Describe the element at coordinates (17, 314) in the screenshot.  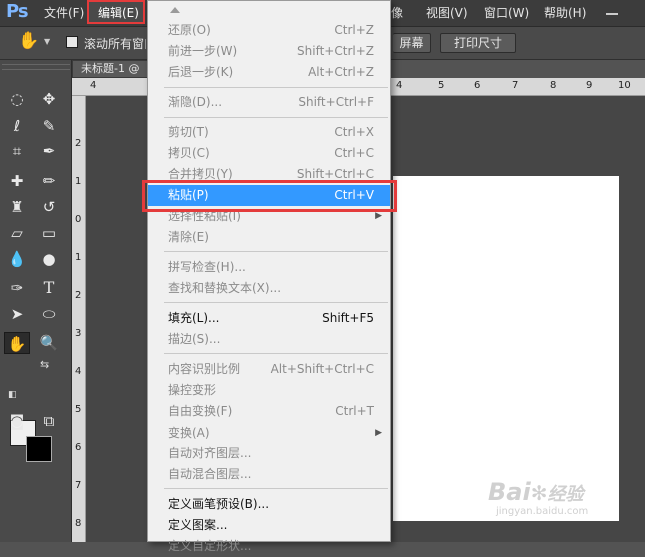
I see `path-selection-tool-icon: ➤` at that location.